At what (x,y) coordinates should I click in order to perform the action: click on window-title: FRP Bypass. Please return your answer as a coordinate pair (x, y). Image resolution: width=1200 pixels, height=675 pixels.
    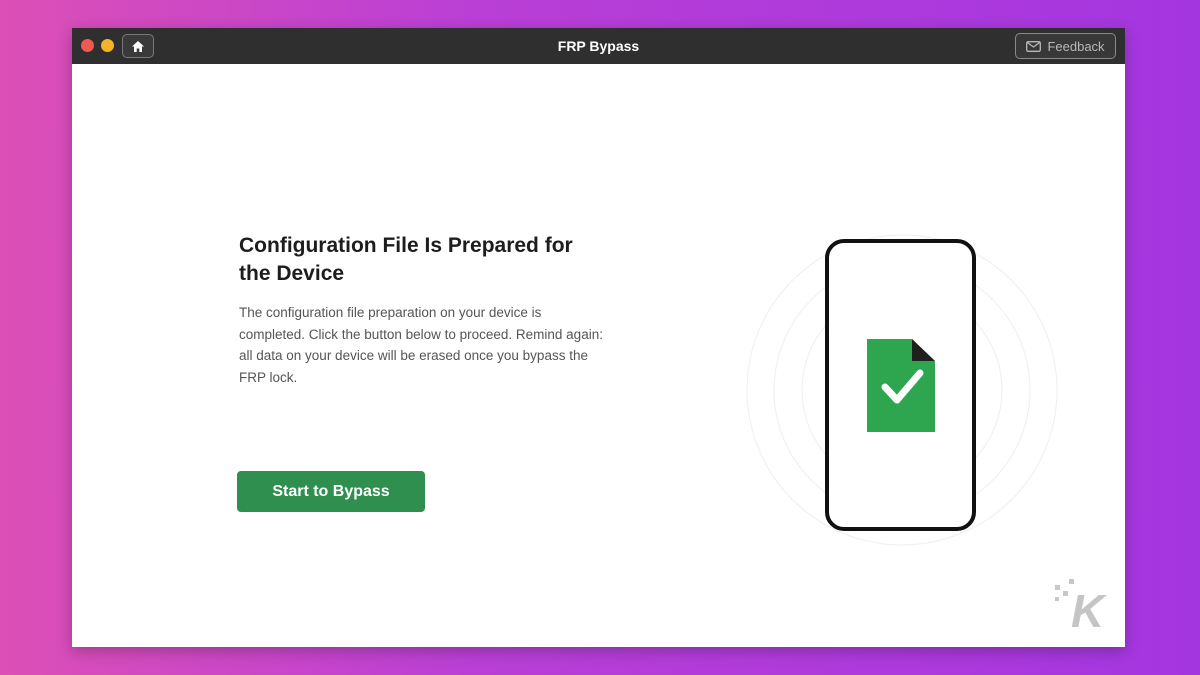
    Looking at the image, I should click on (598, 46).